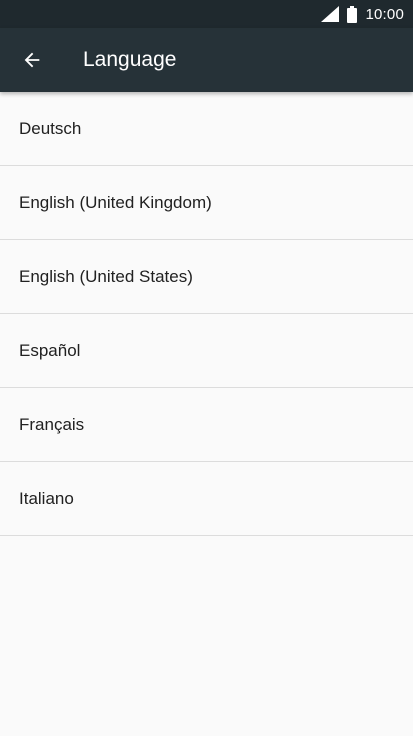 This screenshot has height=736, width=413. What do you see at coordinates (206, 277) in the screenshot?
I see `language-item-english-us: English (United States)` at bounding box center [206, 277].